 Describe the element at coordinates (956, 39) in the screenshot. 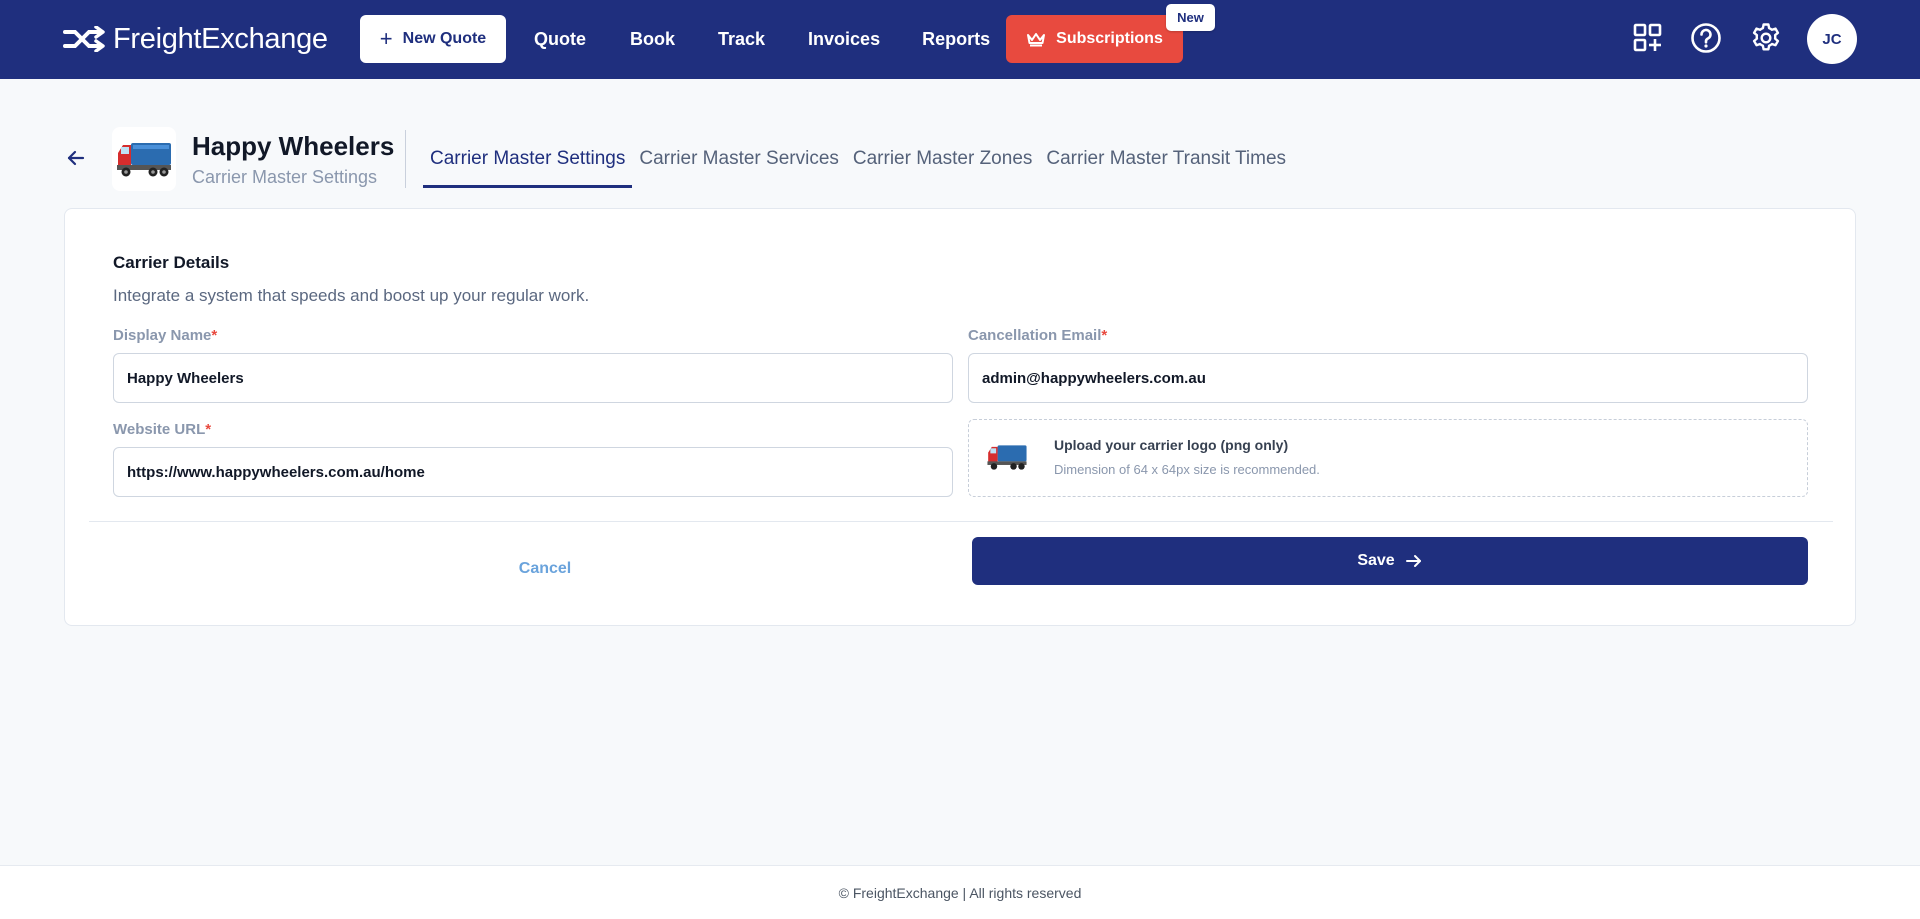

I see `nav-link-reports: Reports` at that location.